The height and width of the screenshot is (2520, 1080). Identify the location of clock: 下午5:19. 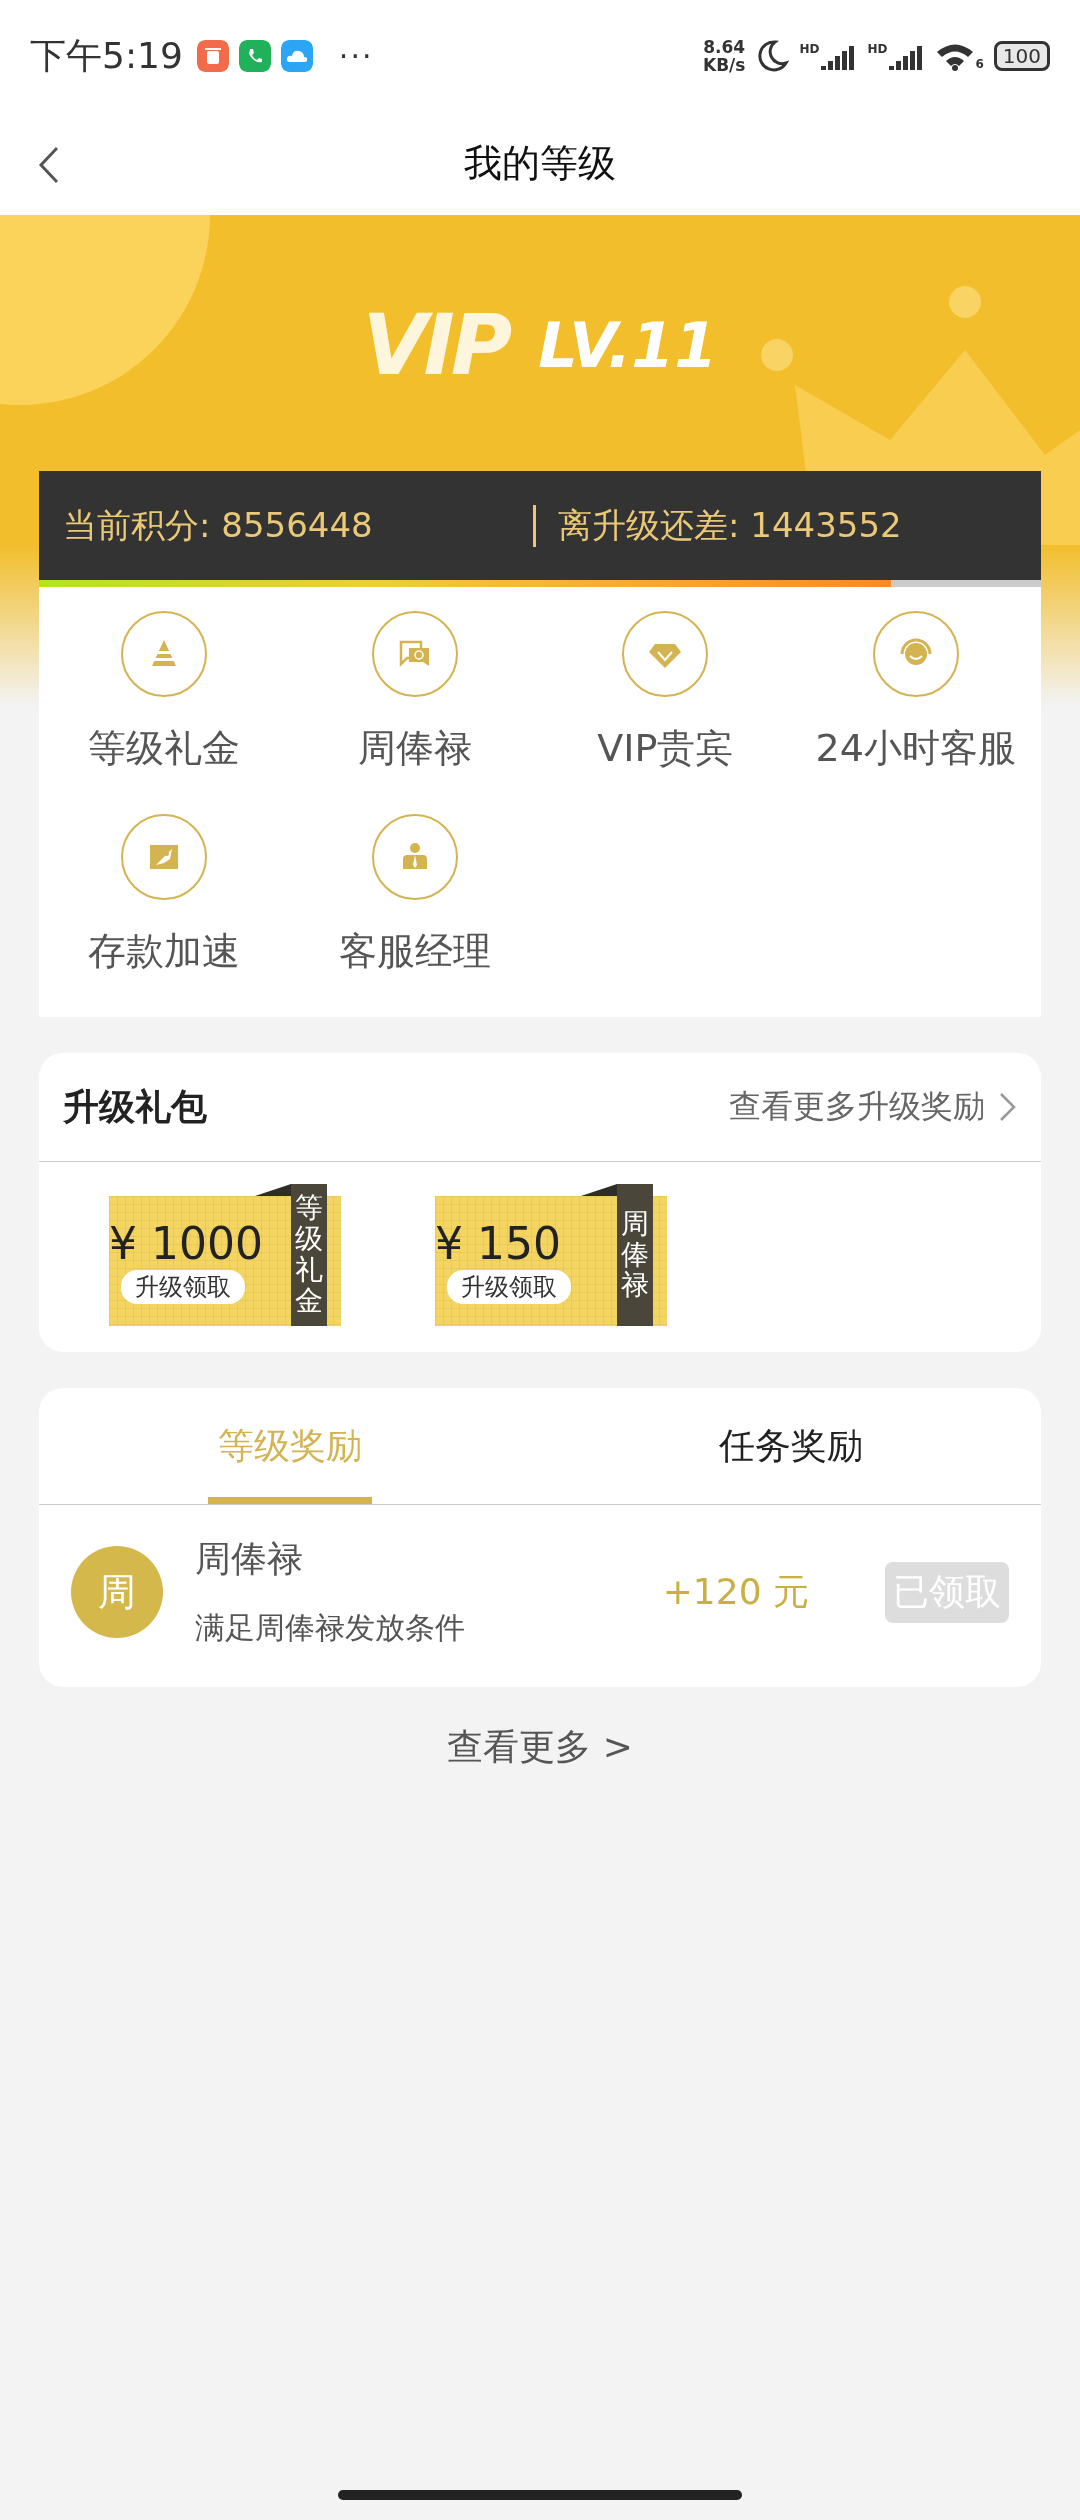
(106, 55).